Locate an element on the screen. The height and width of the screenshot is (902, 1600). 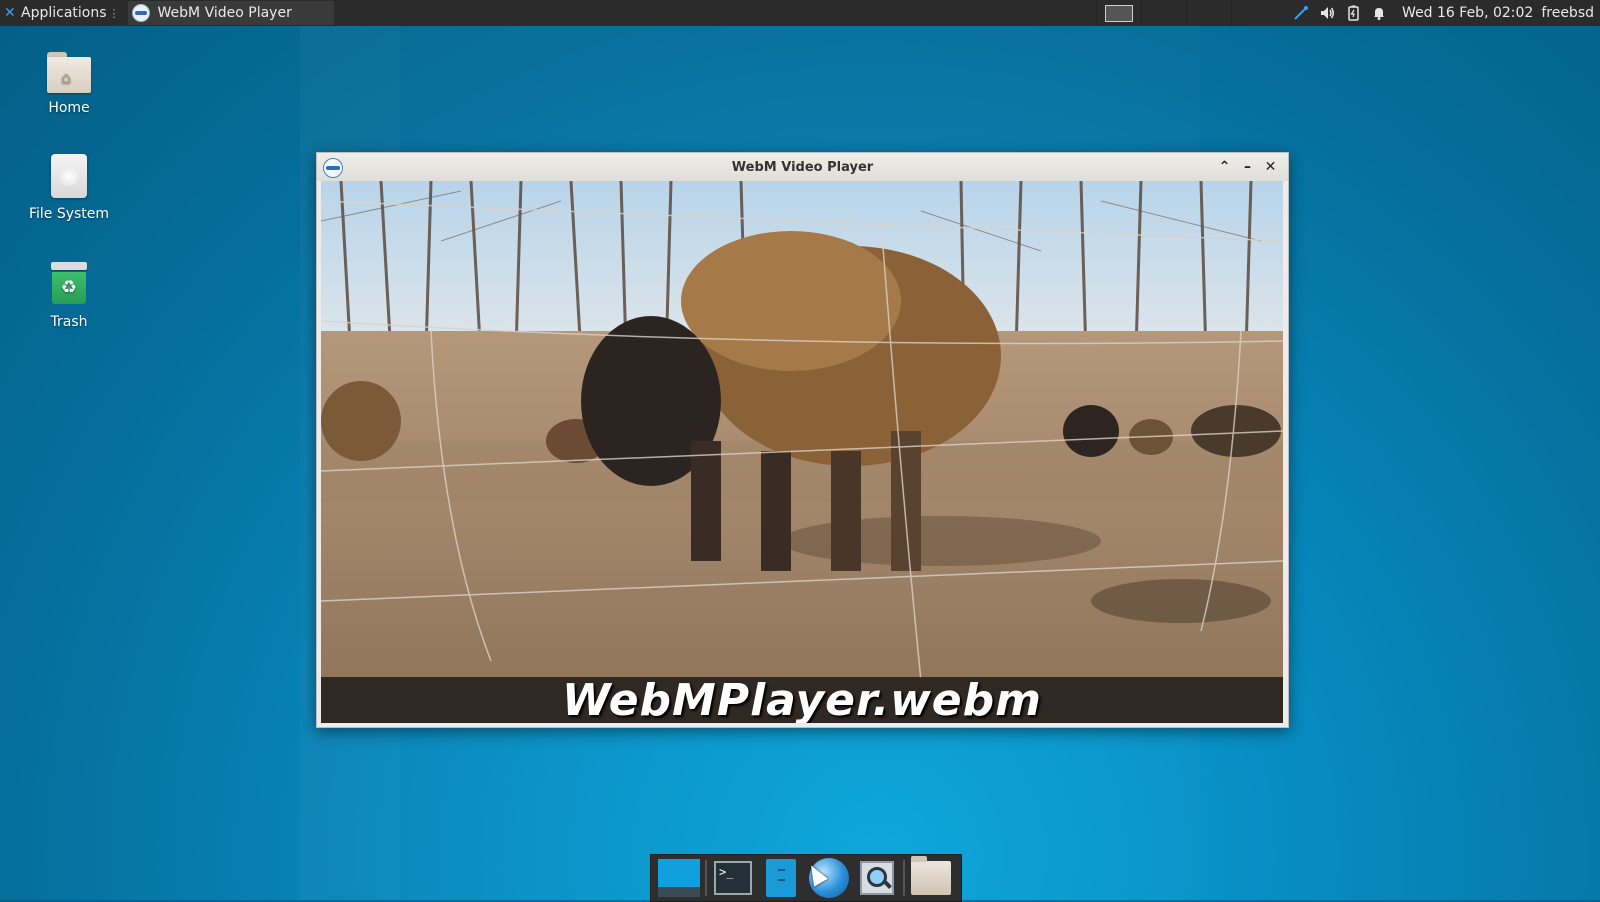
taskbar-window-title: WebM Video Player is located at coordinates (224, 13).